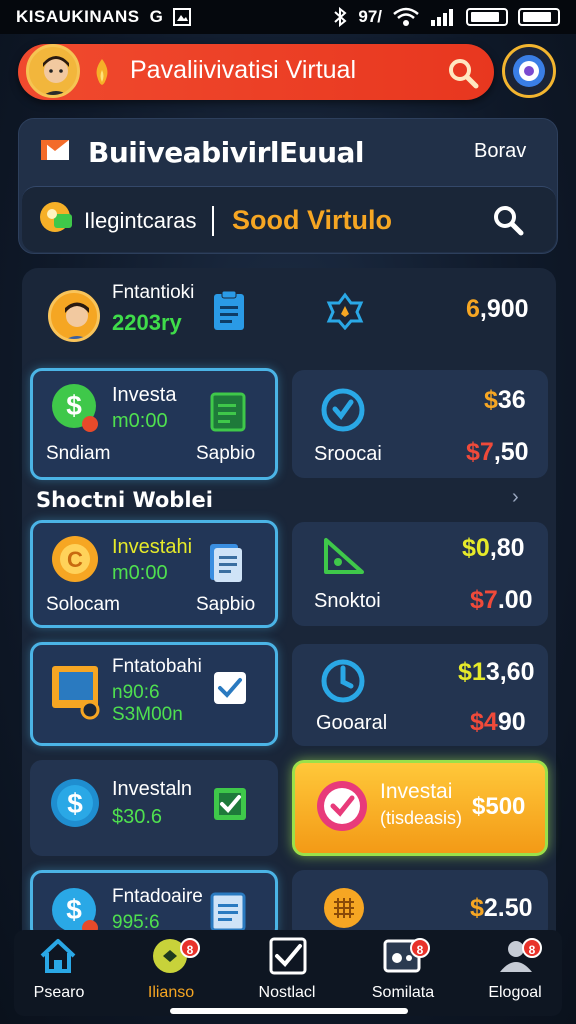 Image resolution: width=576 pixels, height=1024 pixels. I want to click on menu-button, so click(529, 71).